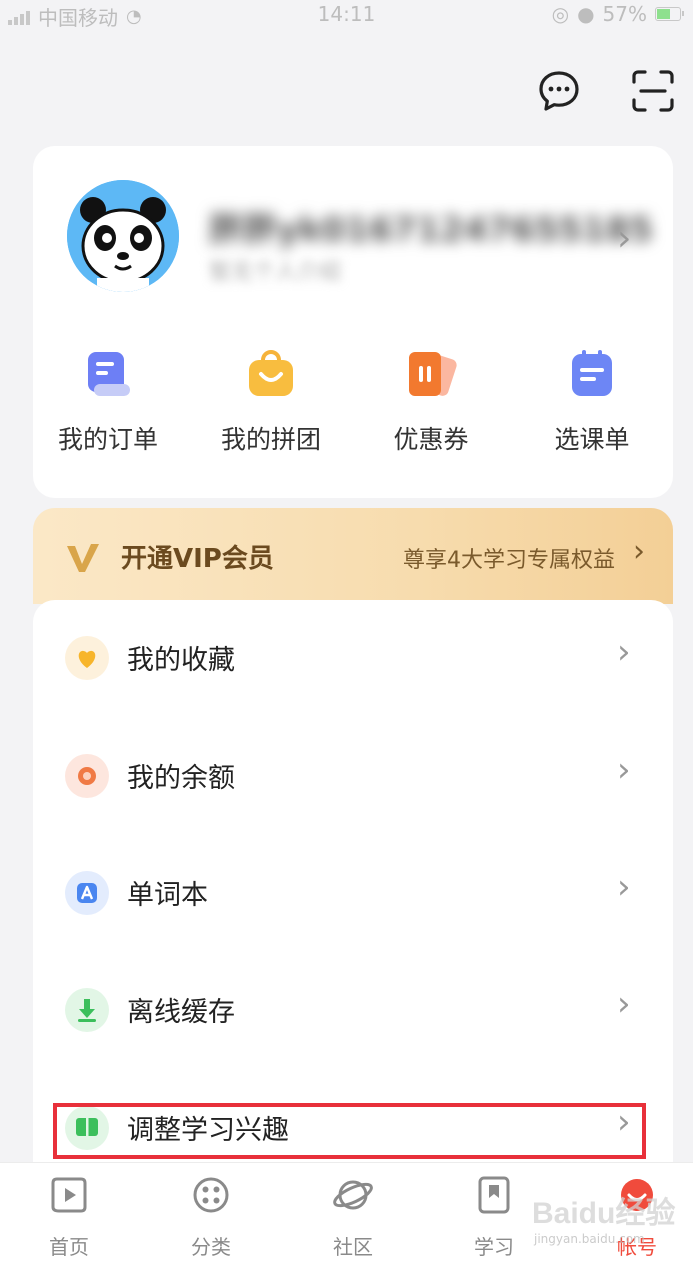  I want to click on tab-community: 社区, so click(353, 1216).